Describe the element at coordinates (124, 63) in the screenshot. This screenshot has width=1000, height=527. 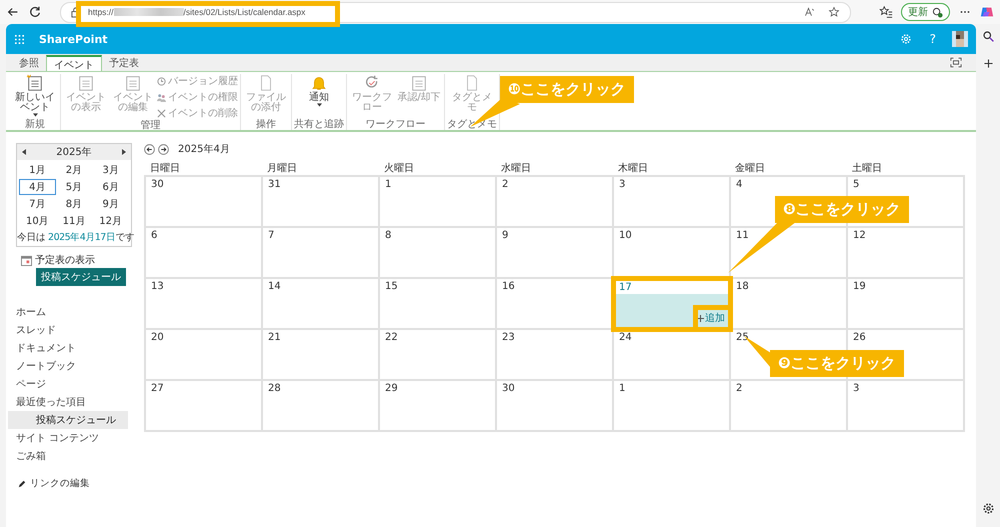
I see `ribbon-tab: 予定表` at that location.